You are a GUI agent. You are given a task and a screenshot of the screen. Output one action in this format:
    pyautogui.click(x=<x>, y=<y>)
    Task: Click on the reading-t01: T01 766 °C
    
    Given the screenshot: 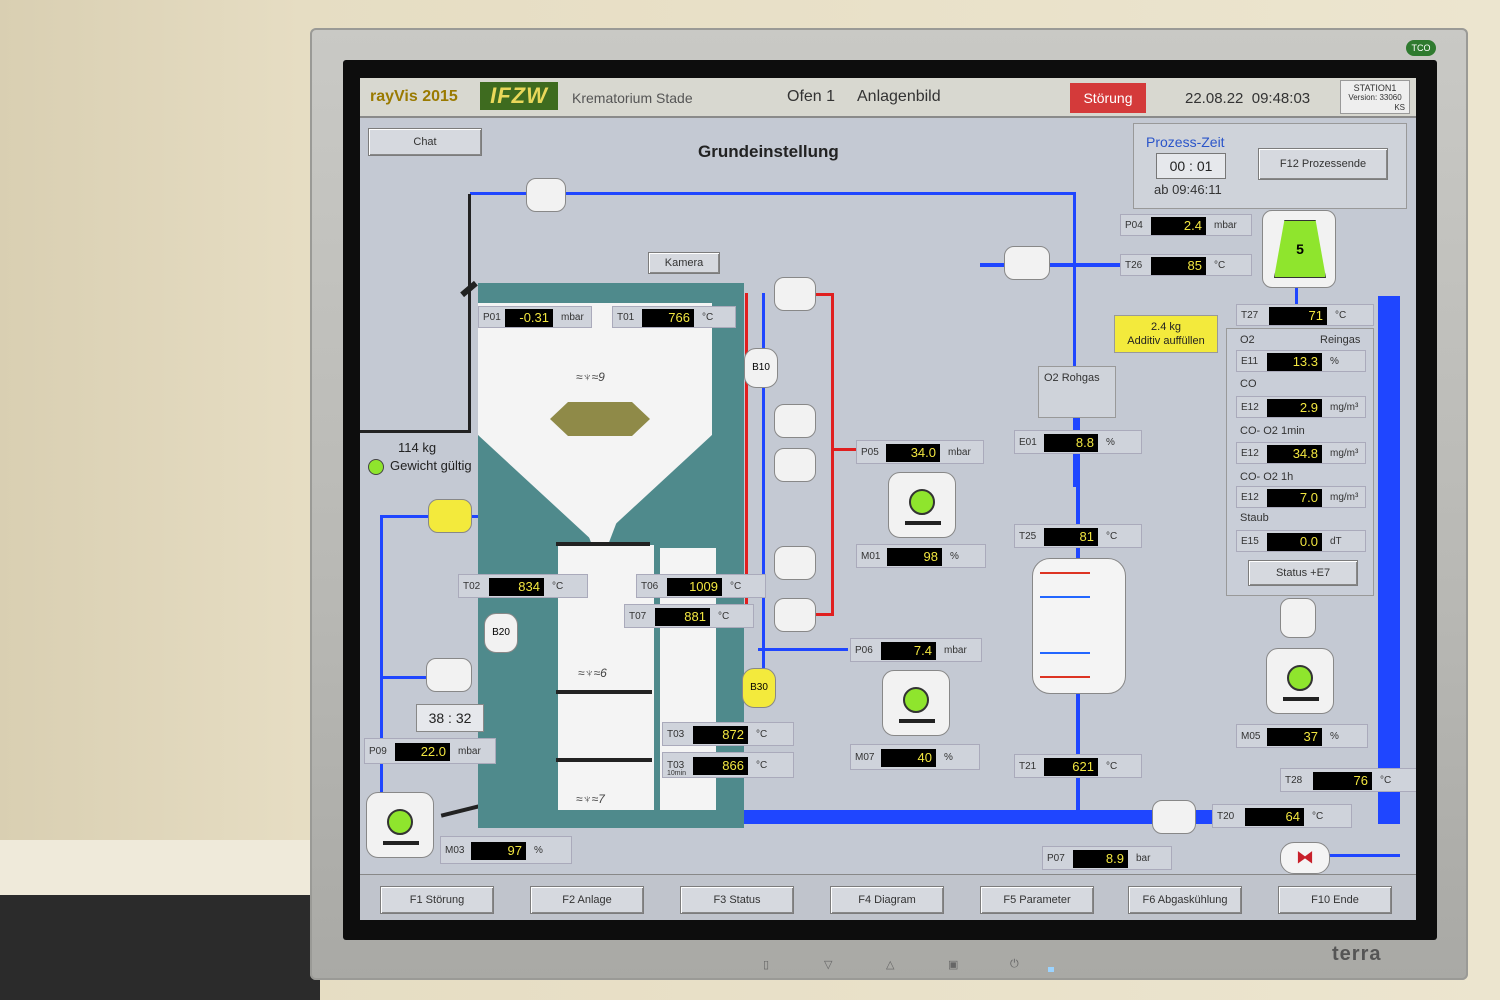 What is the action you would take?
    pyautogui.click(x=674, y=317)
    